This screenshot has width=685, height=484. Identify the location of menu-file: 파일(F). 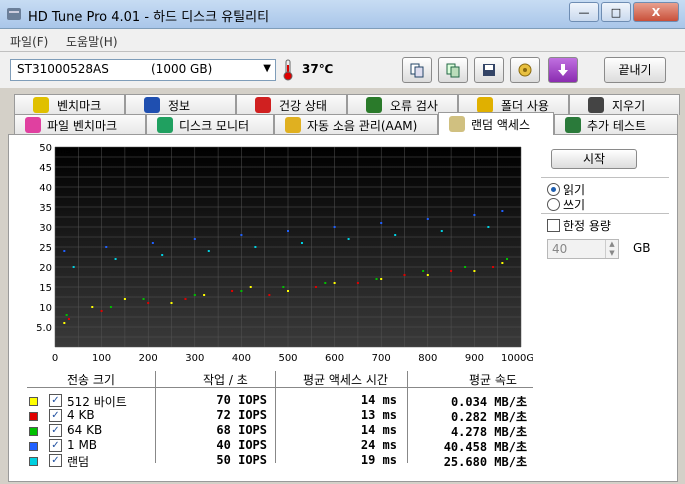
(29, 41).